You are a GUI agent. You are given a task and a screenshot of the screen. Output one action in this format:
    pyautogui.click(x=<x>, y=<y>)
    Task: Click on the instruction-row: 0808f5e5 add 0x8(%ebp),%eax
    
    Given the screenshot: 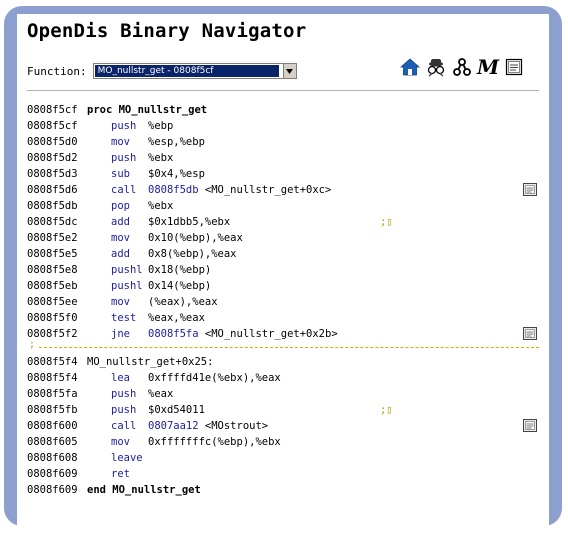 What is the action you would take?
    pyautogui.click(x=283, y=254)
    